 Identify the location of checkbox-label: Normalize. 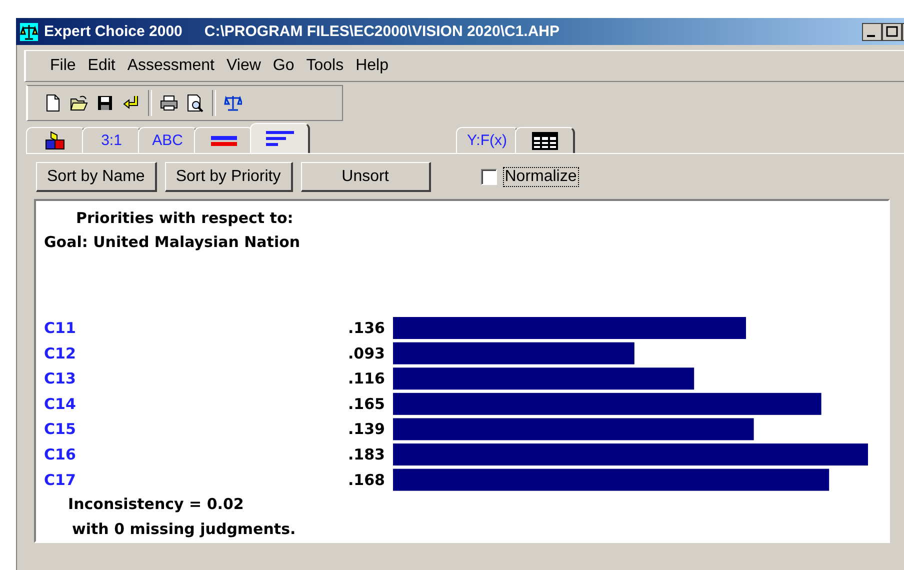
(540, 177).